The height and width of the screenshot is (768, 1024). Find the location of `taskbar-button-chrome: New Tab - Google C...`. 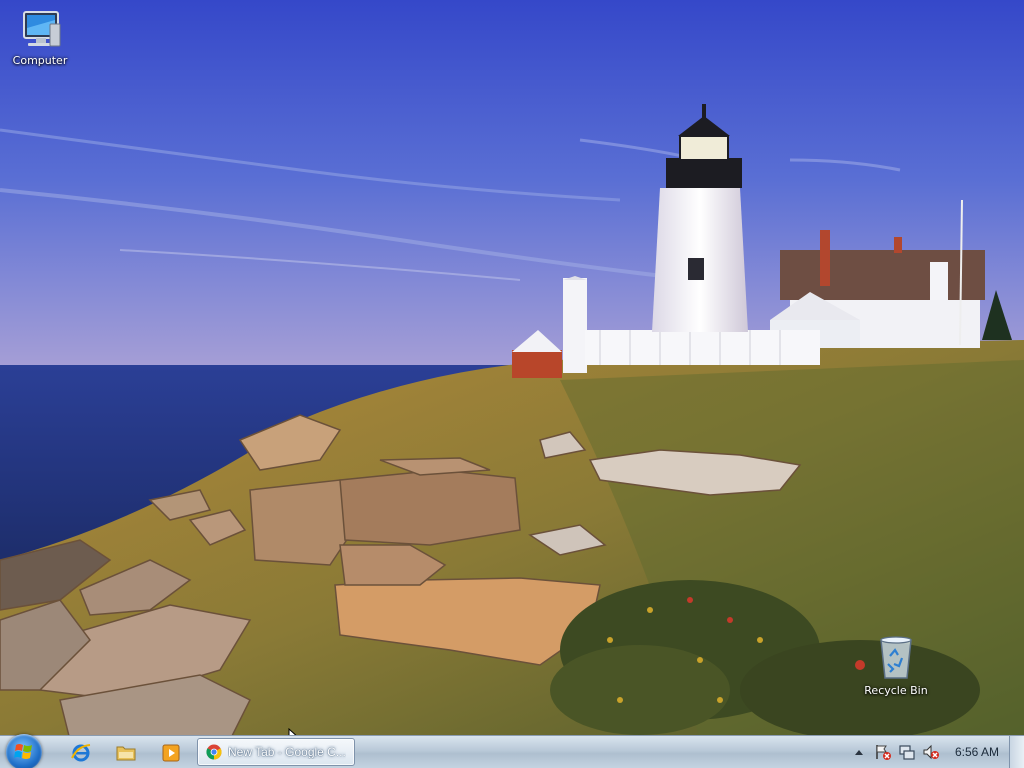

taskbar-button-chrome: New Tab - Google C... is located at coordinates (276, 752).